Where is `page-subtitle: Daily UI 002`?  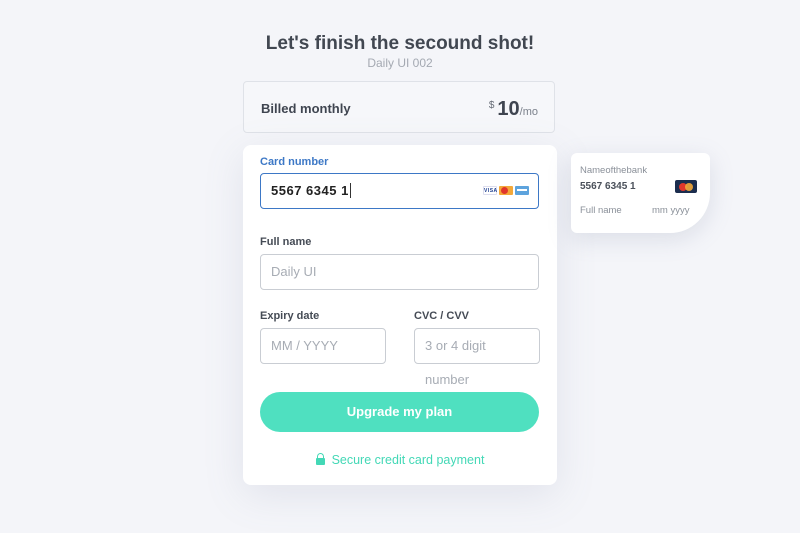
page-subtitle: Daily UI 002 is located at coordinates (400, 63).